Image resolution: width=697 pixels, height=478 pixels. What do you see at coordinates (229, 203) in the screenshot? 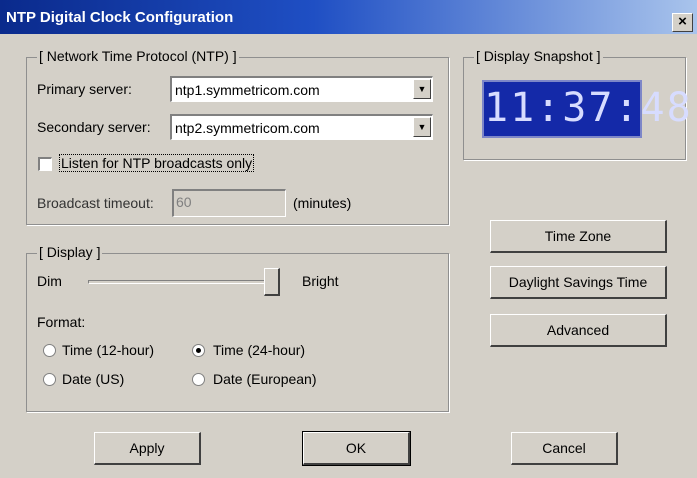
I see `broadcast-timeout-field: 60` at bounding box center [229, 203].